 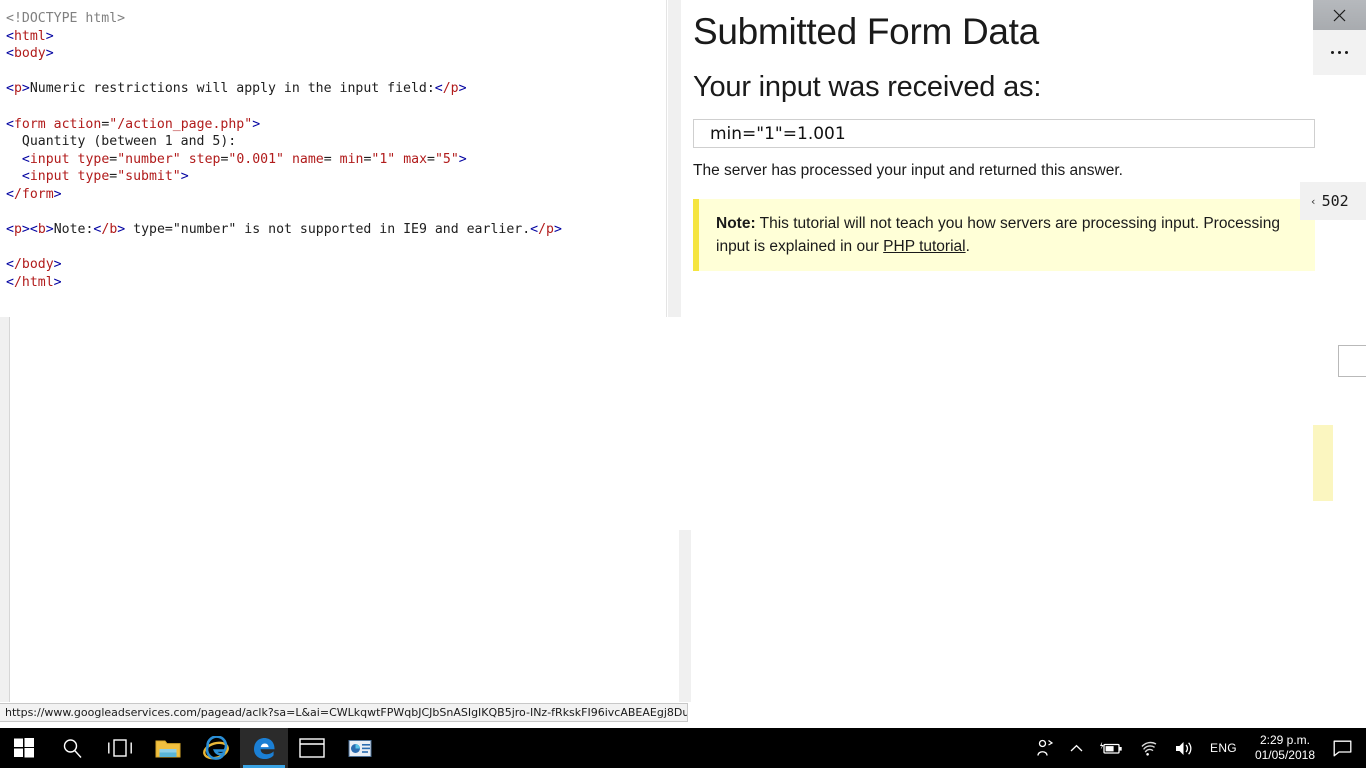 I want to click on battery-charging-icon, so click(x=1111, y=747).